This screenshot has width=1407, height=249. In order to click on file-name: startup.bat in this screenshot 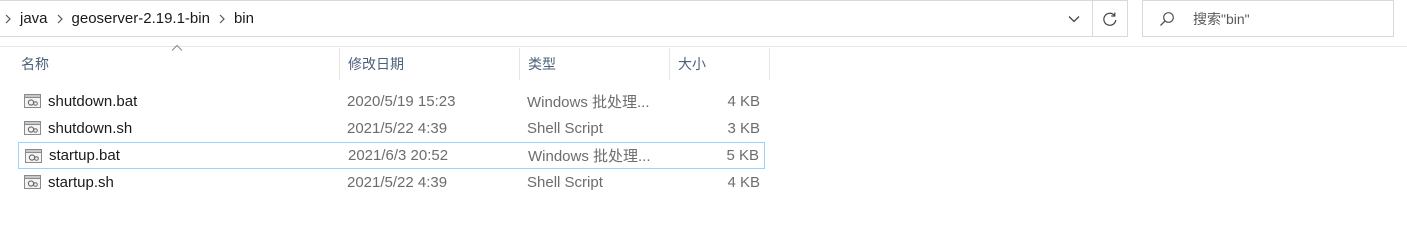, I will do `click(84, 155)`.